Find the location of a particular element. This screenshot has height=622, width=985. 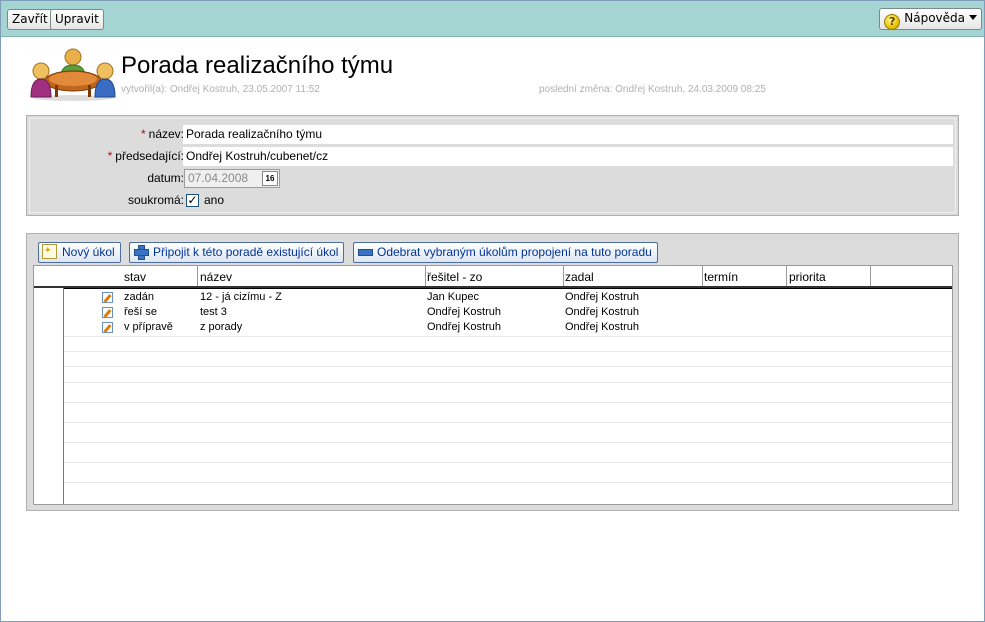

minus-icon is located at coordinates (365, 251).